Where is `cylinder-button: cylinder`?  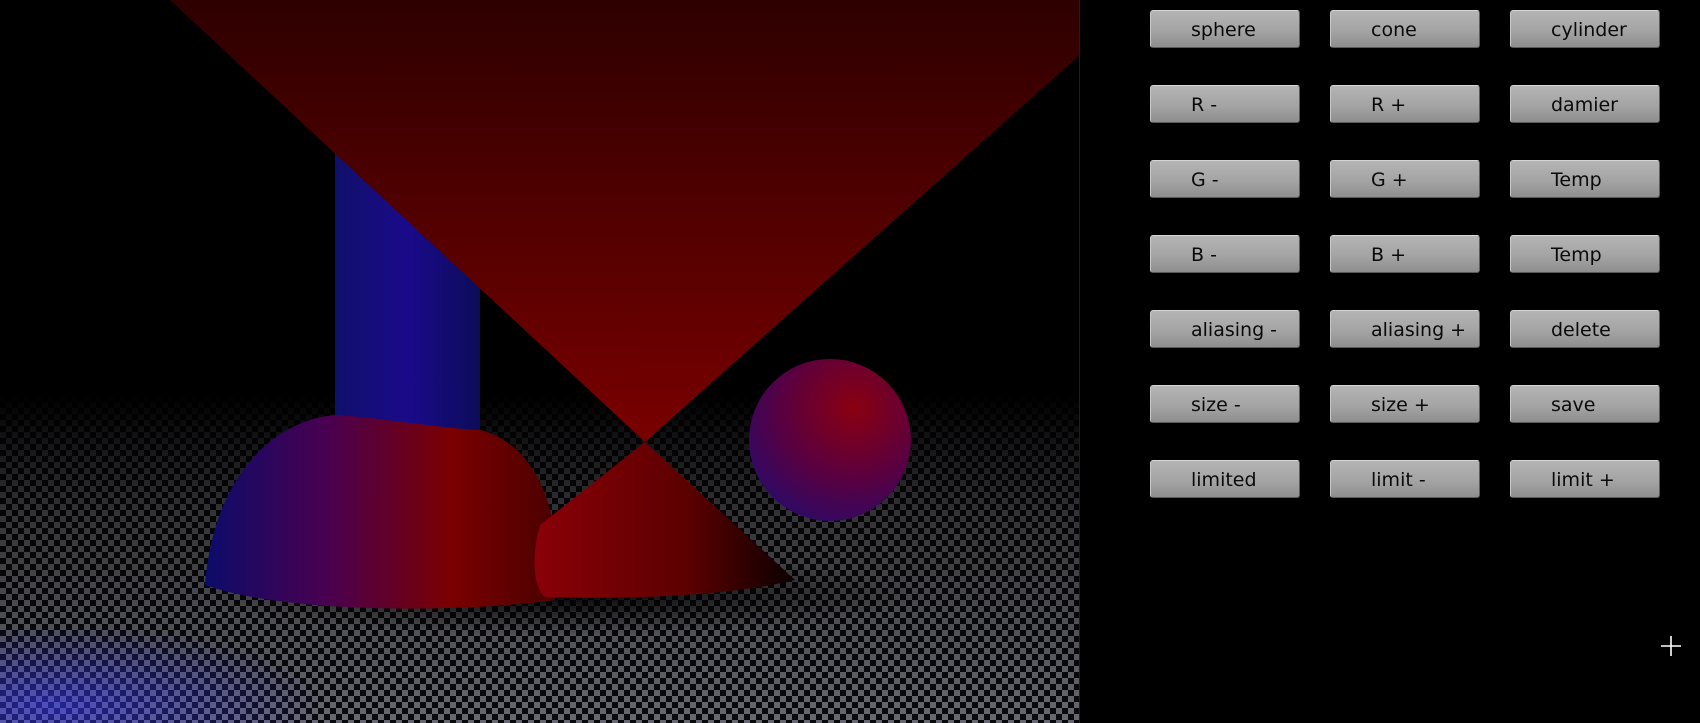
cylinder-button: cylinder is located at coordinates (1585, 29).